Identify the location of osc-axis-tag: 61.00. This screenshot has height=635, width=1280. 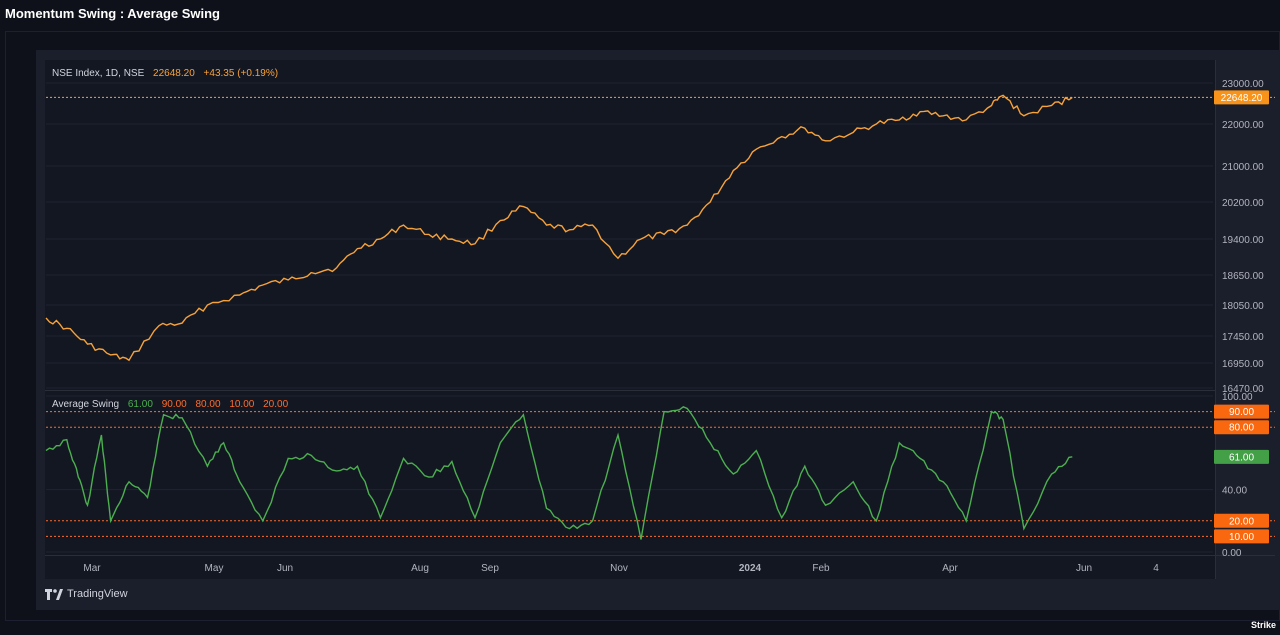
(1241, 457).